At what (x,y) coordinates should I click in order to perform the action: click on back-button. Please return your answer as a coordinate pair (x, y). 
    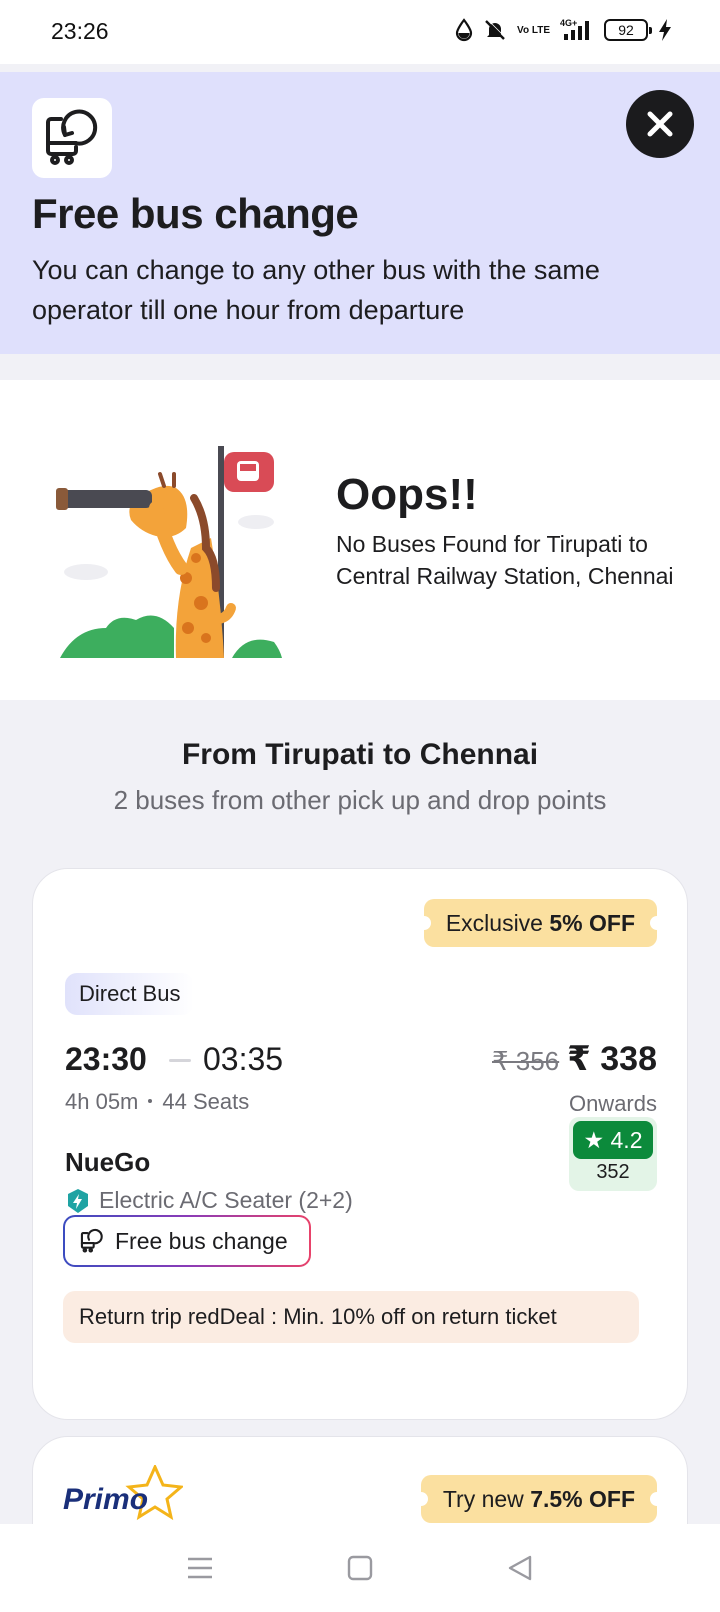
    Looking at the image, I should click on (520, 1568).